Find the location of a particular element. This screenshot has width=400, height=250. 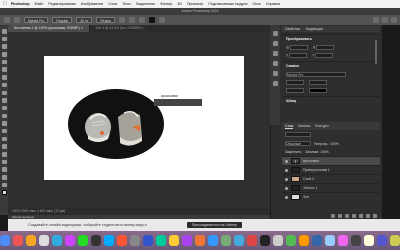

tab-layers: Слои is located at coordinates (289, 126).